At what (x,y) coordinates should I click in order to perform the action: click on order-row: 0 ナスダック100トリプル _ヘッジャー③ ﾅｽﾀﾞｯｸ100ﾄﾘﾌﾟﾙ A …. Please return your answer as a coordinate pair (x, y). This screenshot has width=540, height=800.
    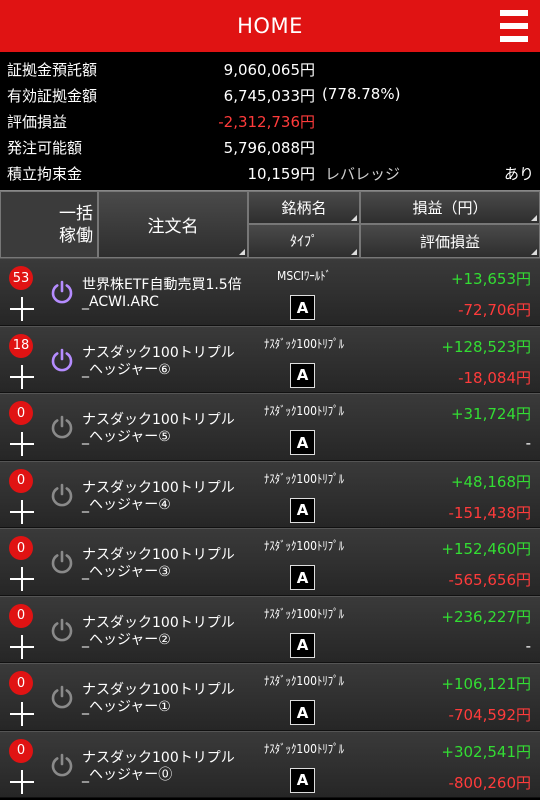
    Looking at the image, I should click on (270, 562).